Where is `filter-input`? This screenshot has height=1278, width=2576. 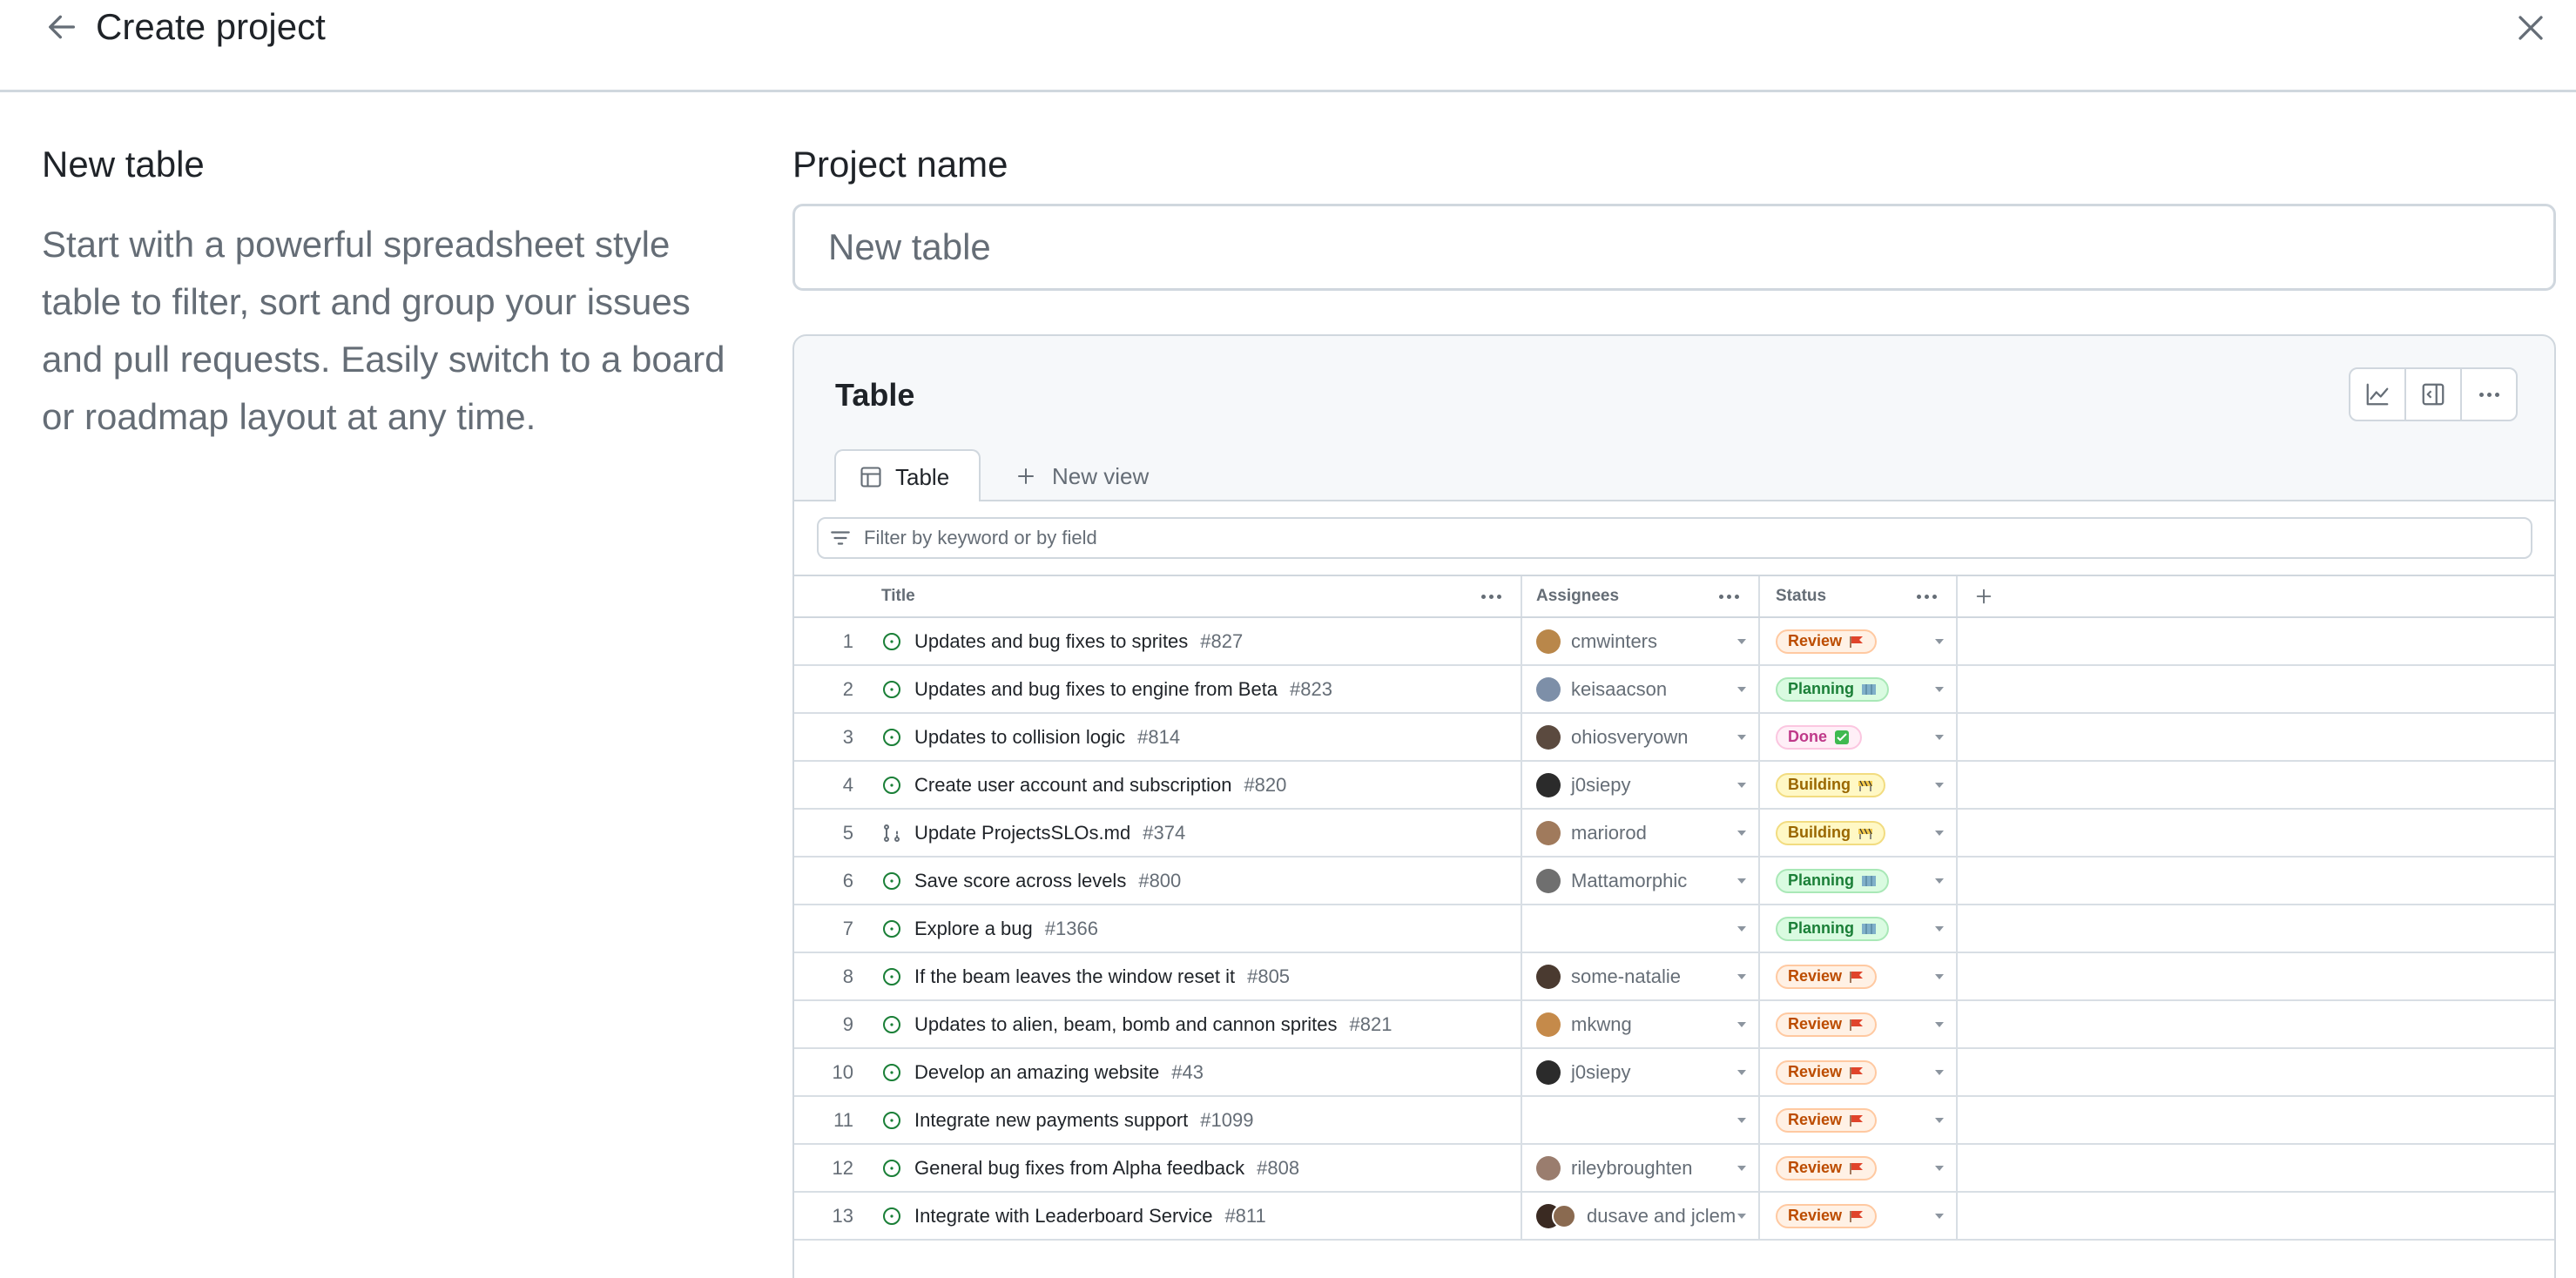
filter-input is located at coordinates (1648, 538).